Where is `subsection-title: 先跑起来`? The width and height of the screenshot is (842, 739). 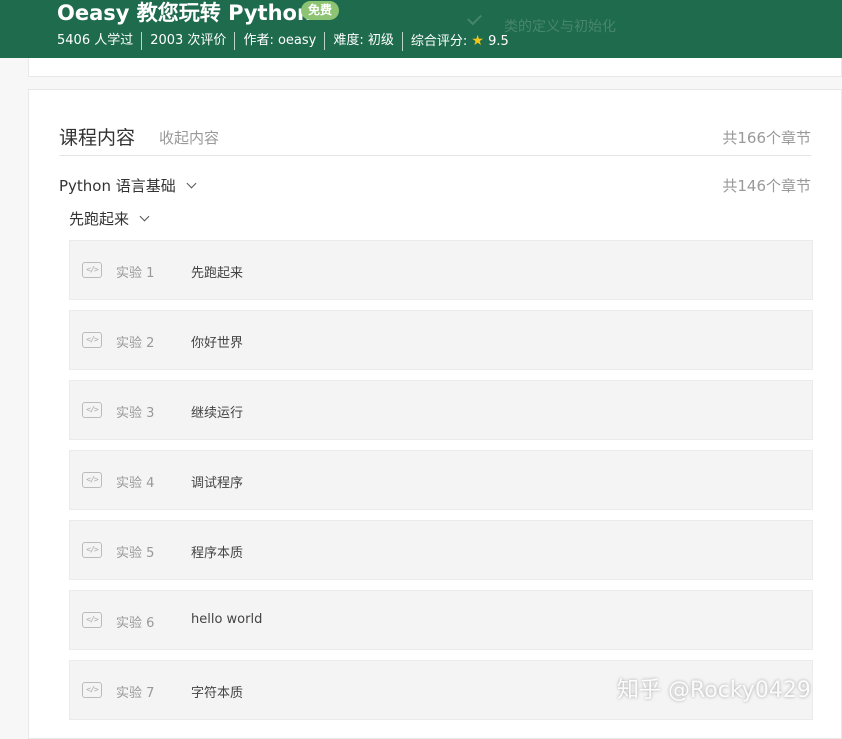 subsection-title: 先跑起来 is located at coordinates (99, 219).